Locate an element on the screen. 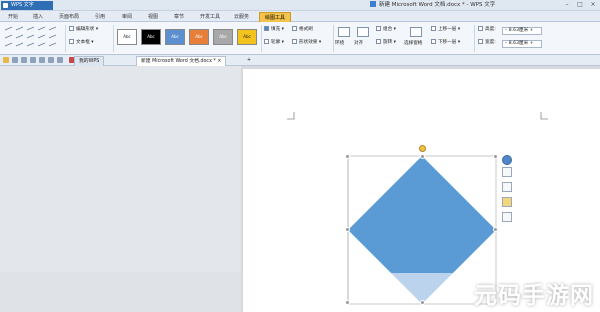  print-icon is located at coordinates (33, 60).